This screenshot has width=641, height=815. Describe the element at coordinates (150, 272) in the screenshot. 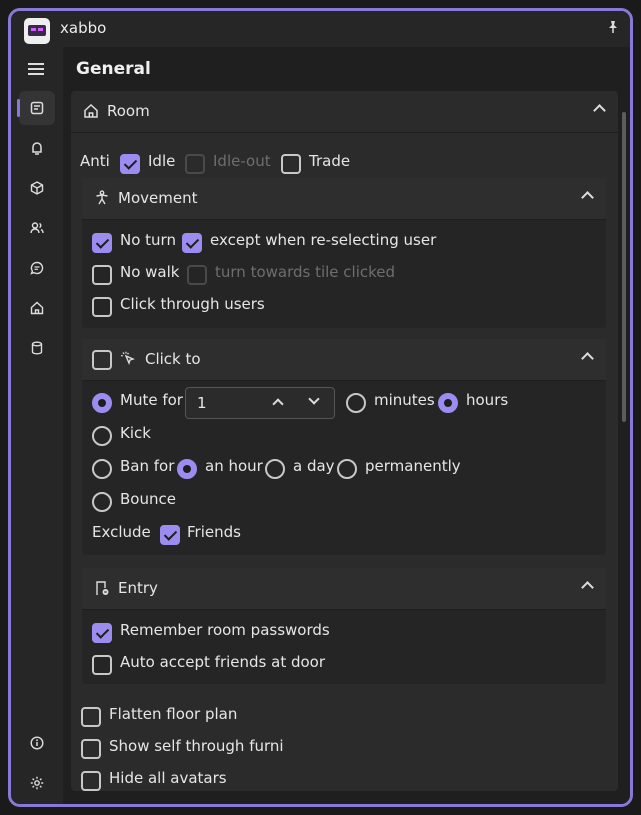

I see `no-walk-label: No walk` at that location.